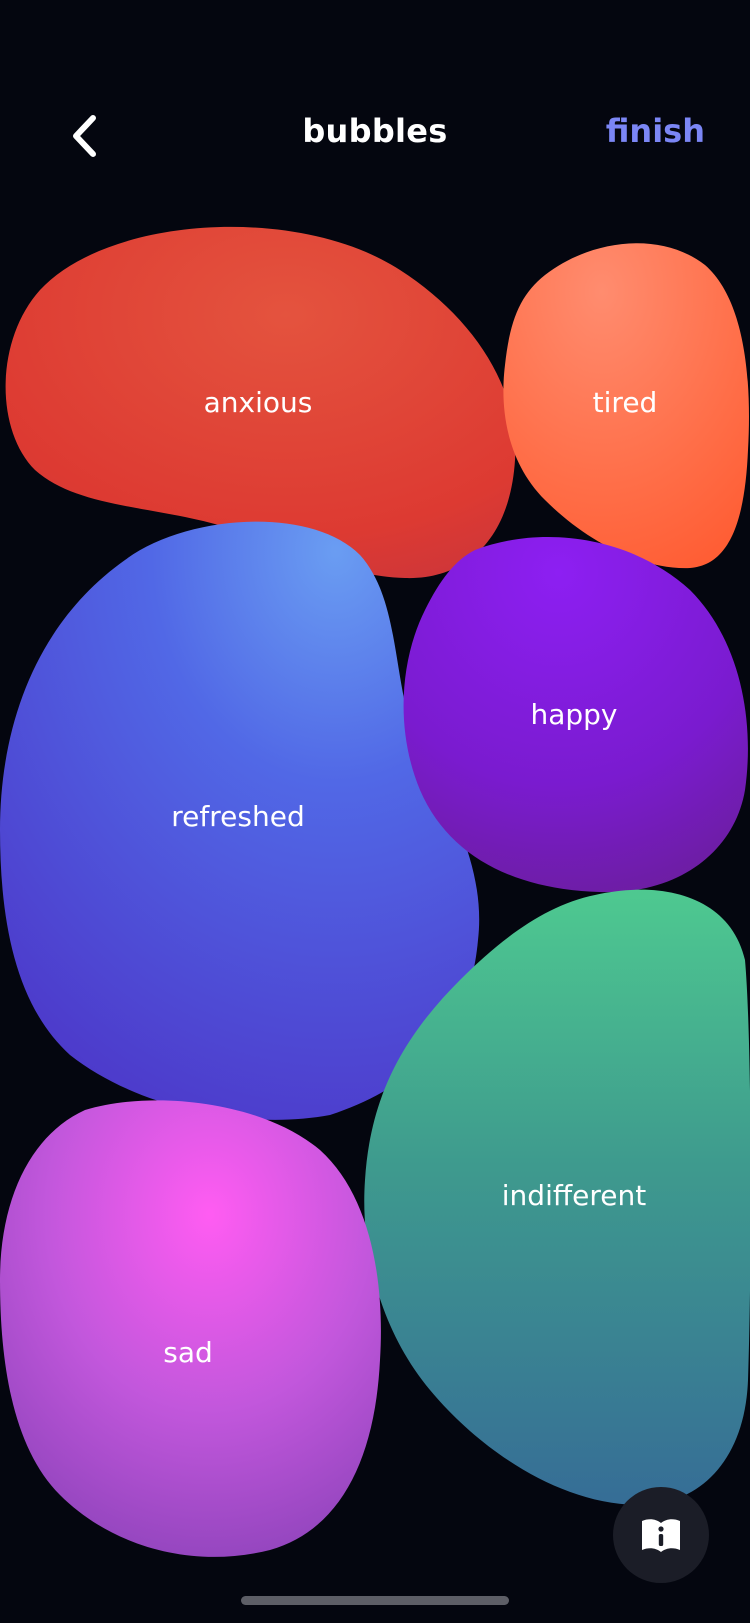 This screenshot has height=1623, width=750. I want to click on book-info-icon, so click(661, 1535).